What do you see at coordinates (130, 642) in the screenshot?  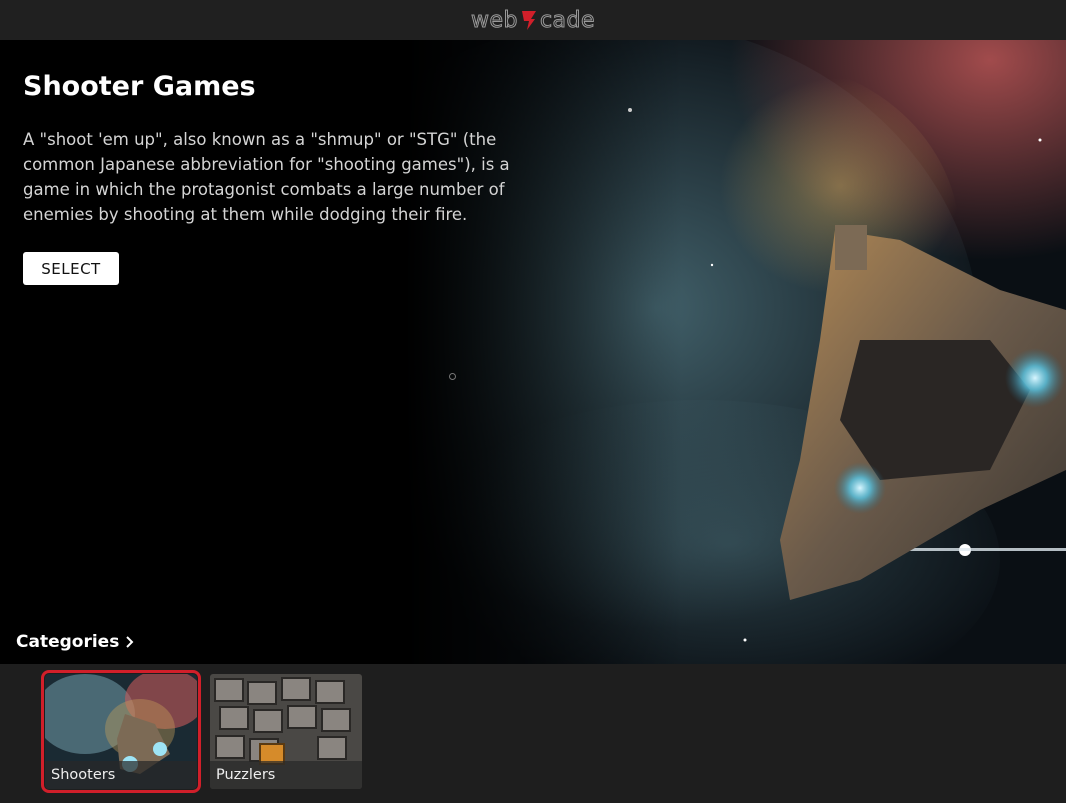 I see `chevron-right-icon` at bounding box center [130, 642].